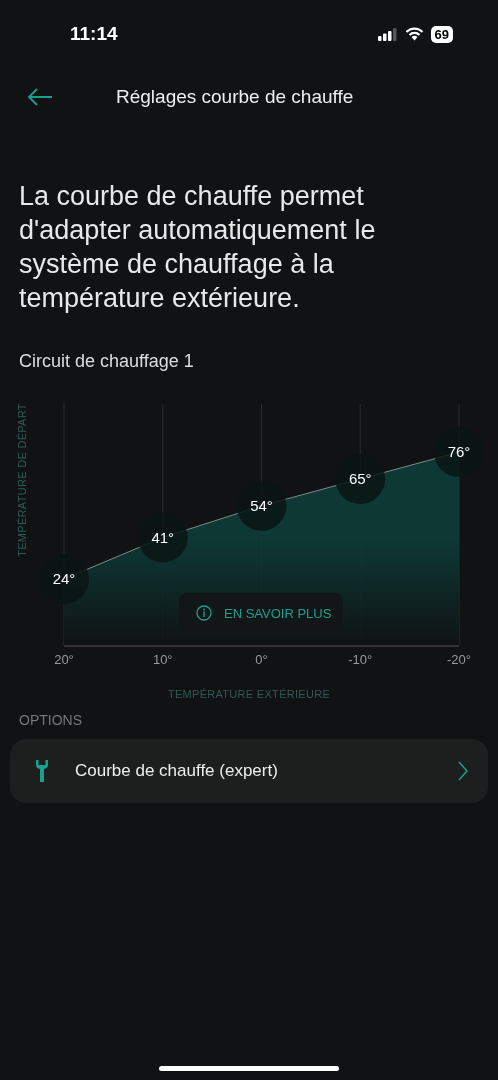 The height and width of the screenshot is (1080, 498). I want to click on axis-label: 20°, so click(64, 659).